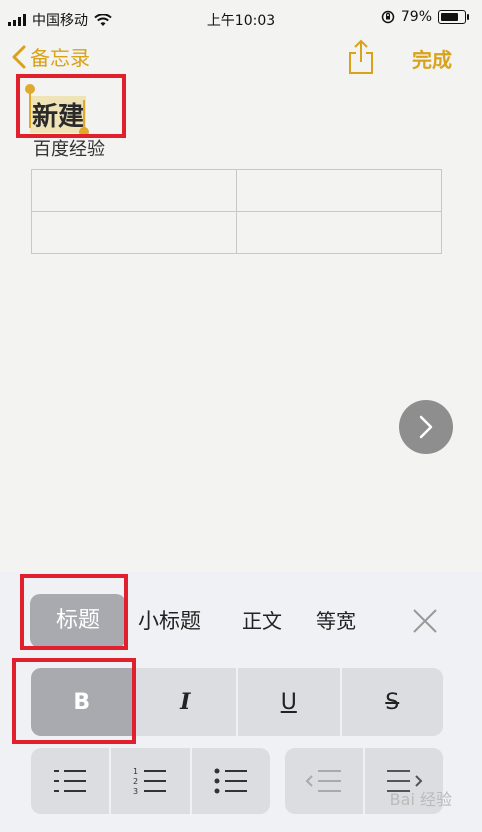 Image resolution: width=482 pixels, height=832 pixels. What do you see at coordinates (420, 799) in the screenshot?
I see `watermark: Bai 经验` at bounding box center [420, 799].